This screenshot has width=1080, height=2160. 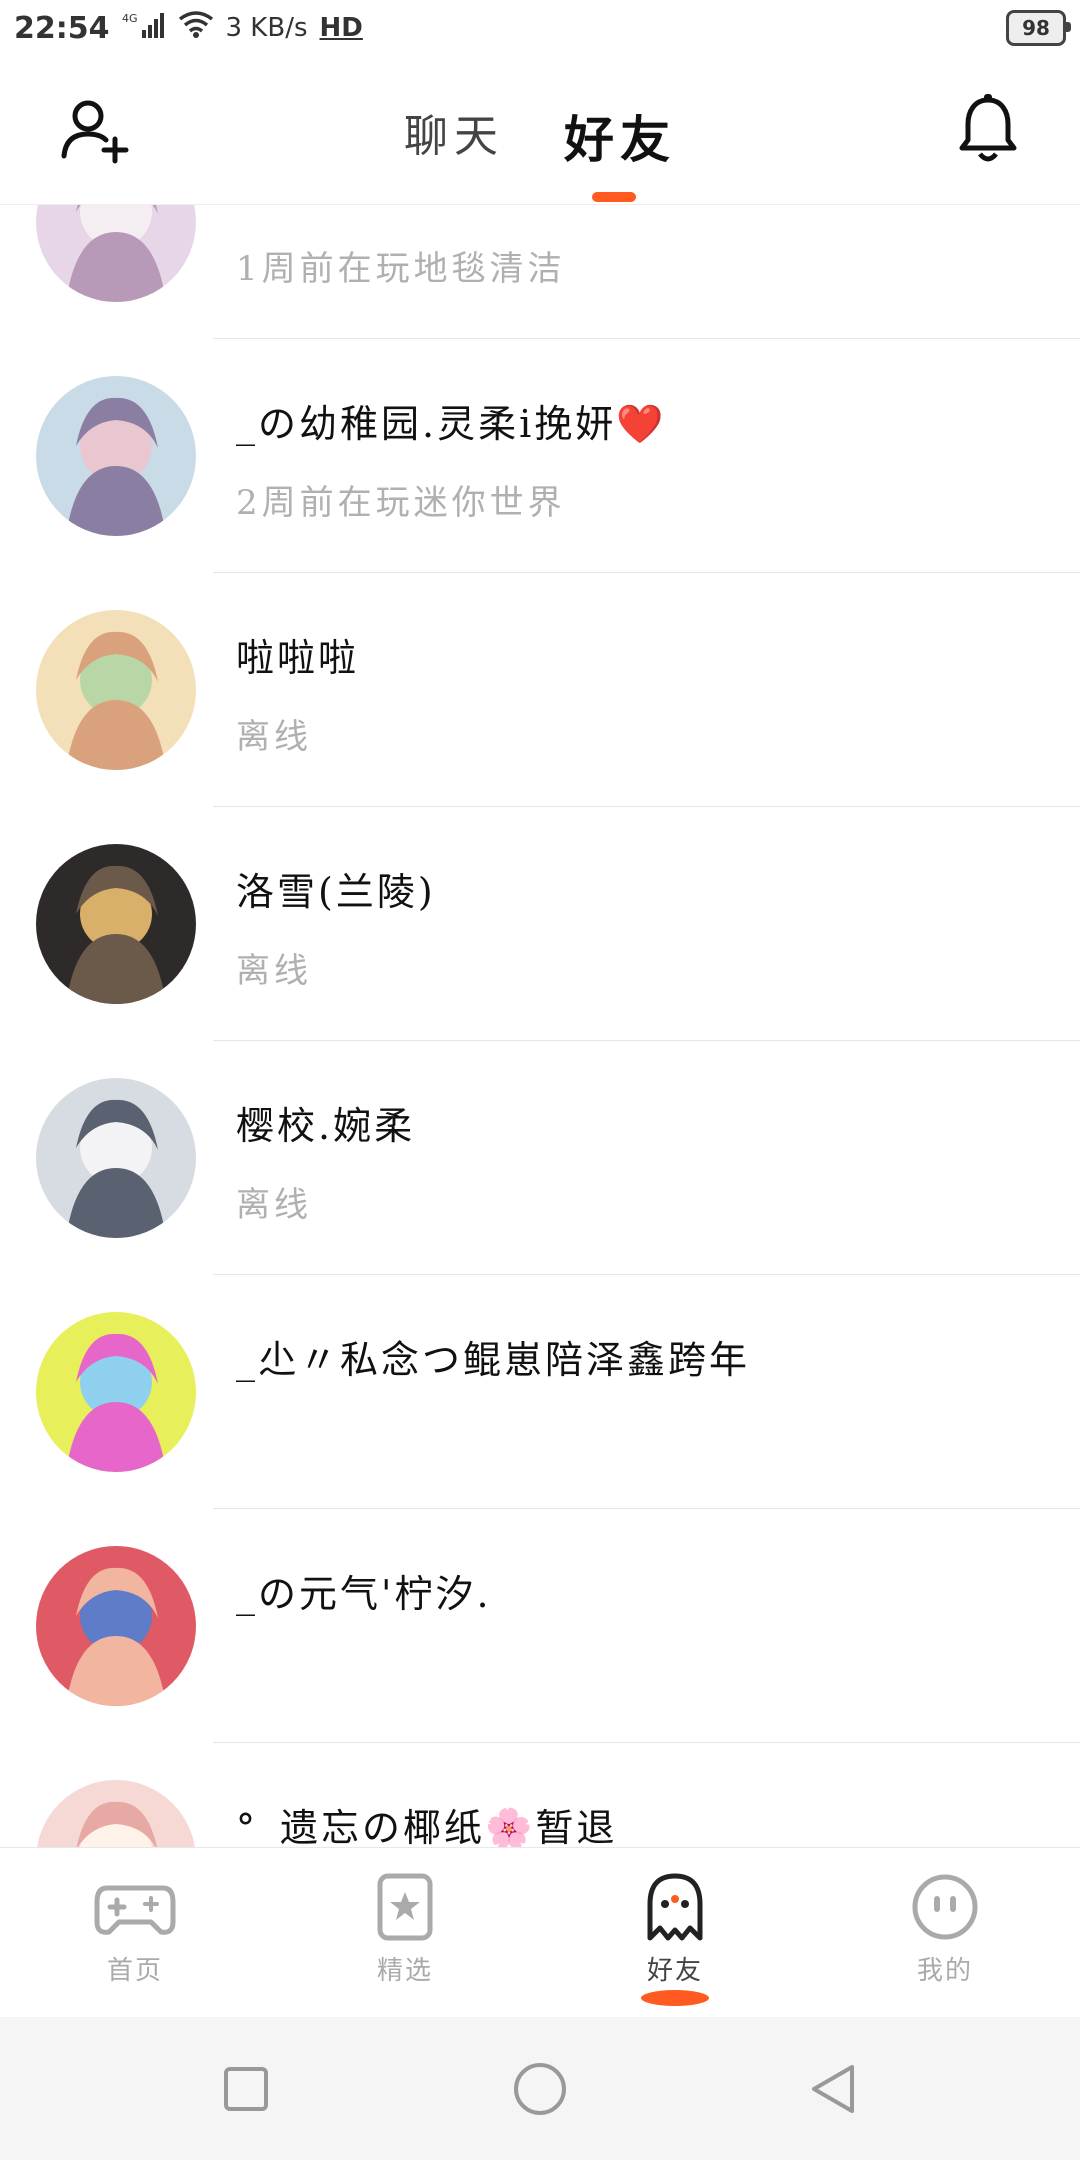 What do you see at coordinates (451, 424) in the screenshot?
I see `friend-name: _の幼稚园.灵柔i挽妍❤️` at bounding box center [451, 424].